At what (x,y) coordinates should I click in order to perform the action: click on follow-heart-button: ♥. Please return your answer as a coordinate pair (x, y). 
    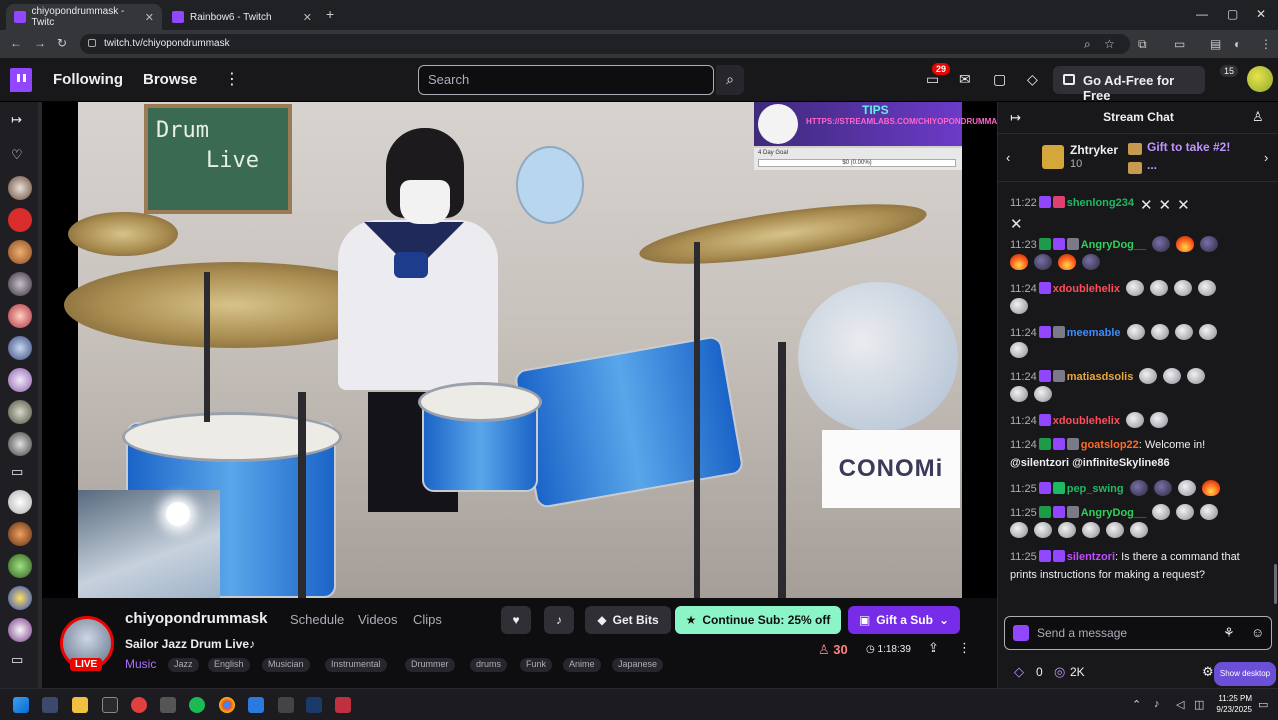
    Looking at the image, I should click on (516, 620).